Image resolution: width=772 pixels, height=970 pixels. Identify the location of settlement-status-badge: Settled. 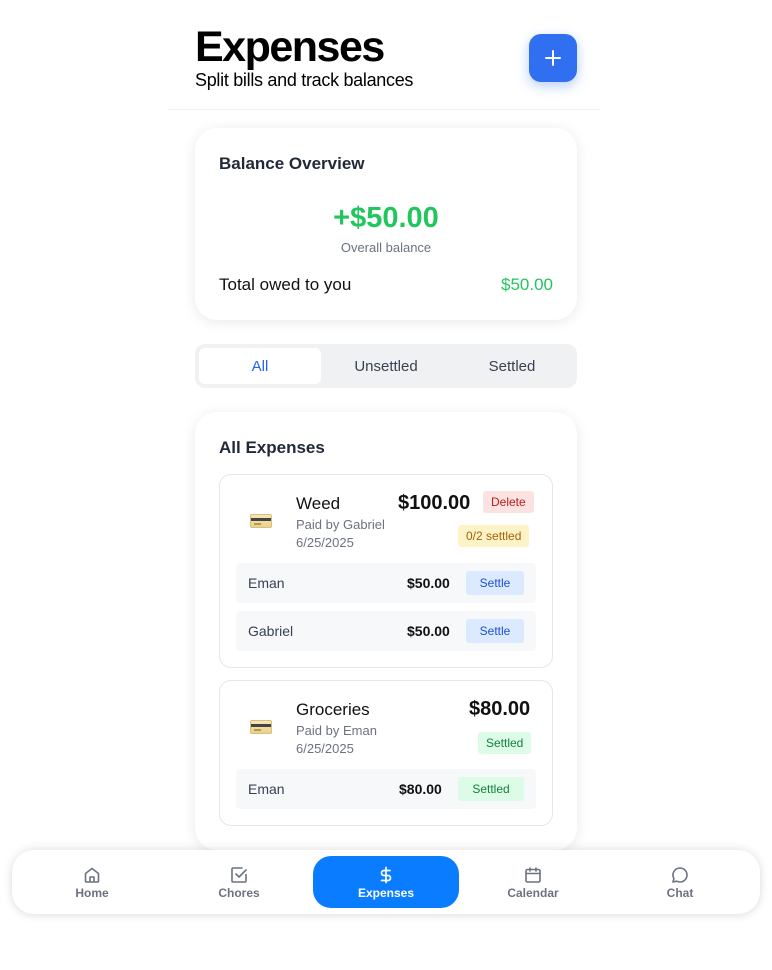
(505, 743).